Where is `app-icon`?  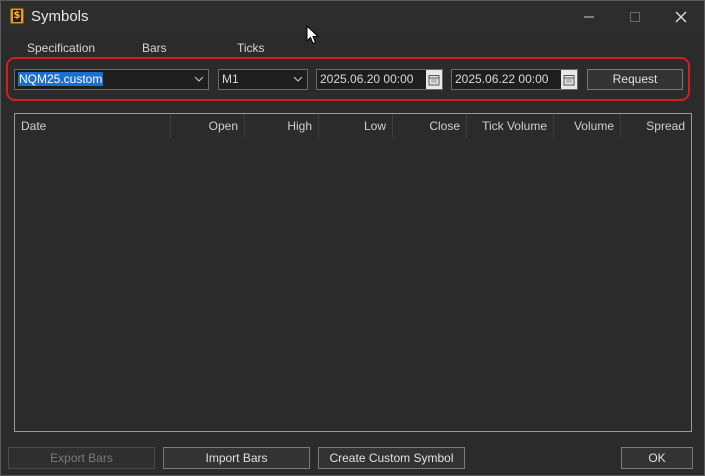
app-icon is located at coordinates (17, 16).